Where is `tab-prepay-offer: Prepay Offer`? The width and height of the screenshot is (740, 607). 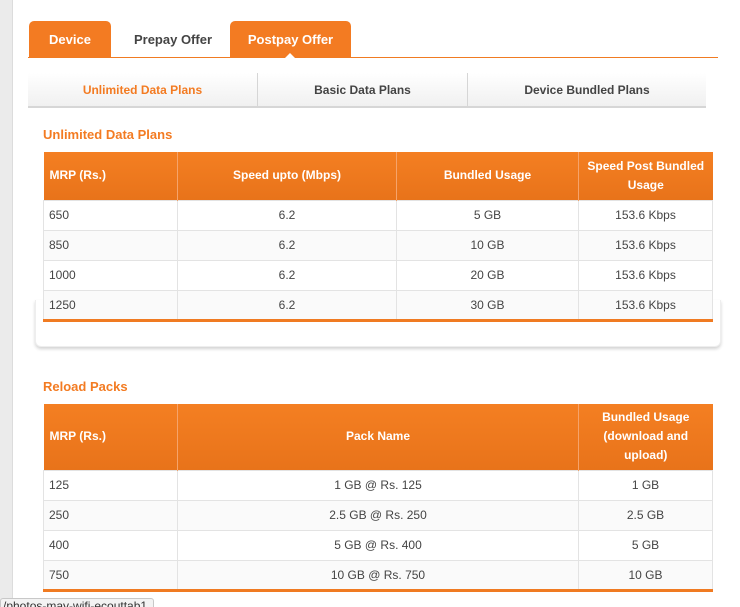 tab-prepay-offer: Prepay Offer is located at coordinates (173, 39).